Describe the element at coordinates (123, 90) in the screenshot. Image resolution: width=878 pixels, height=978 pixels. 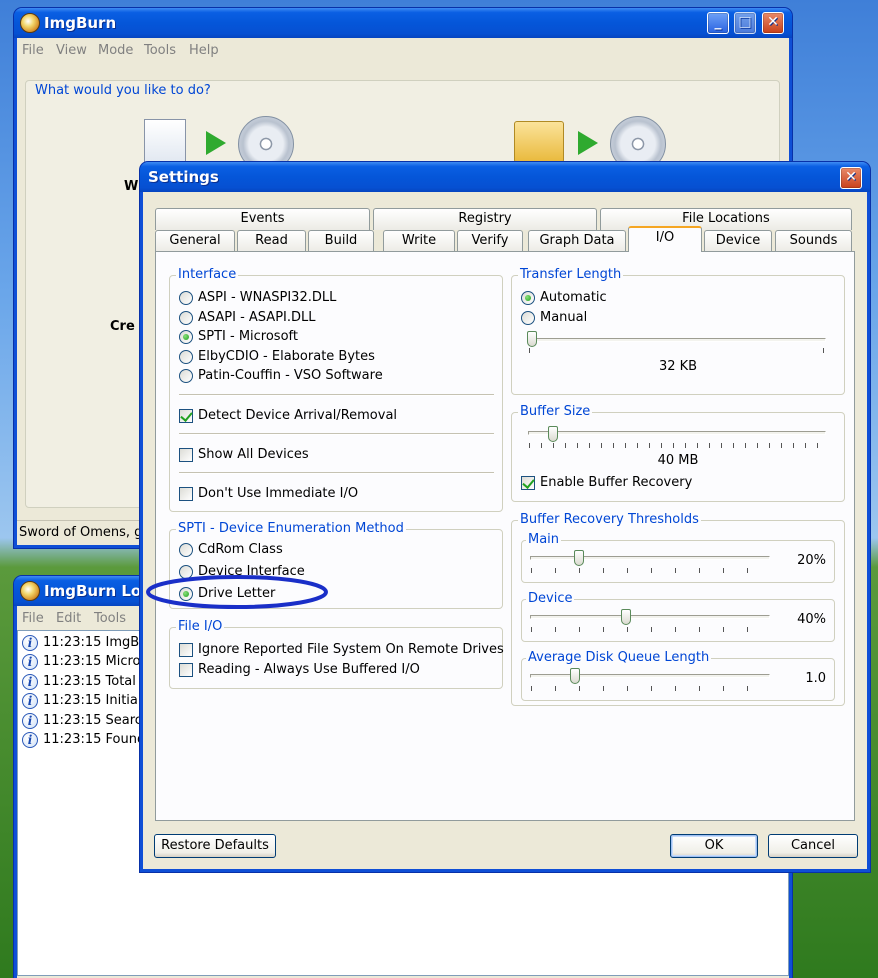
I see `what-to-do-prompt: What would you like to do?` at that location.